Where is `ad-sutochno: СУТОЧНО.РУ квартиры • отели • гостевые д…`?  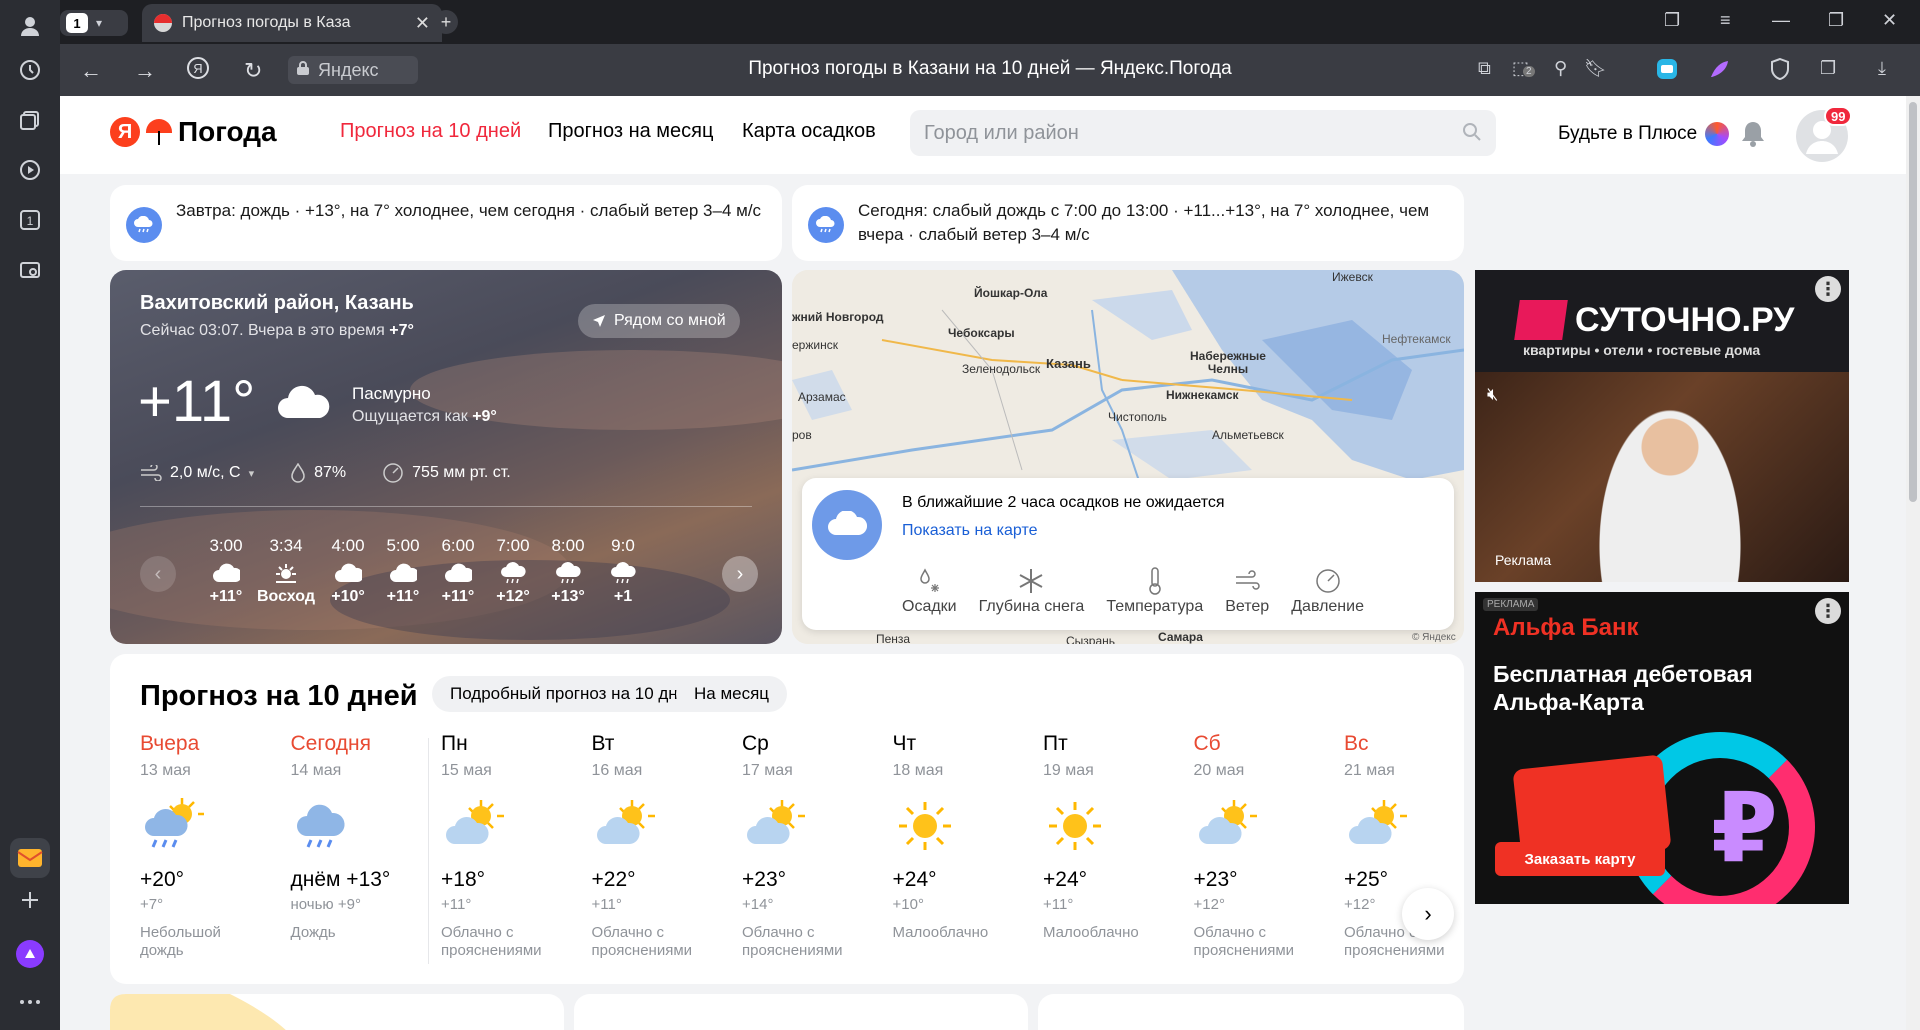
ad-sutochno: СУТОЧНО.РУ квартиры • отели • гостевые д… is located at coordinates (1662, 426).